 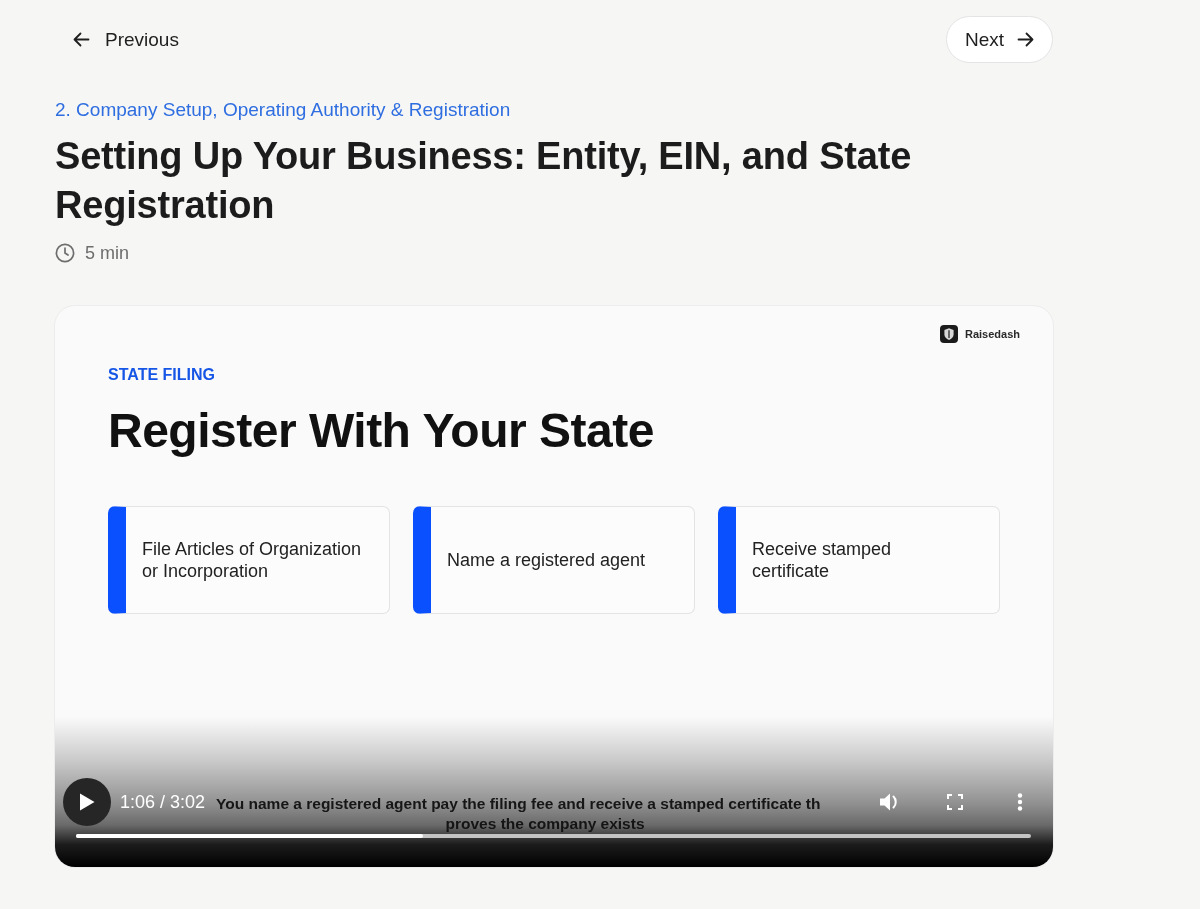 I want to click on step-text: File Articles of Organization or Incorporation, so click(x=252, y=560).